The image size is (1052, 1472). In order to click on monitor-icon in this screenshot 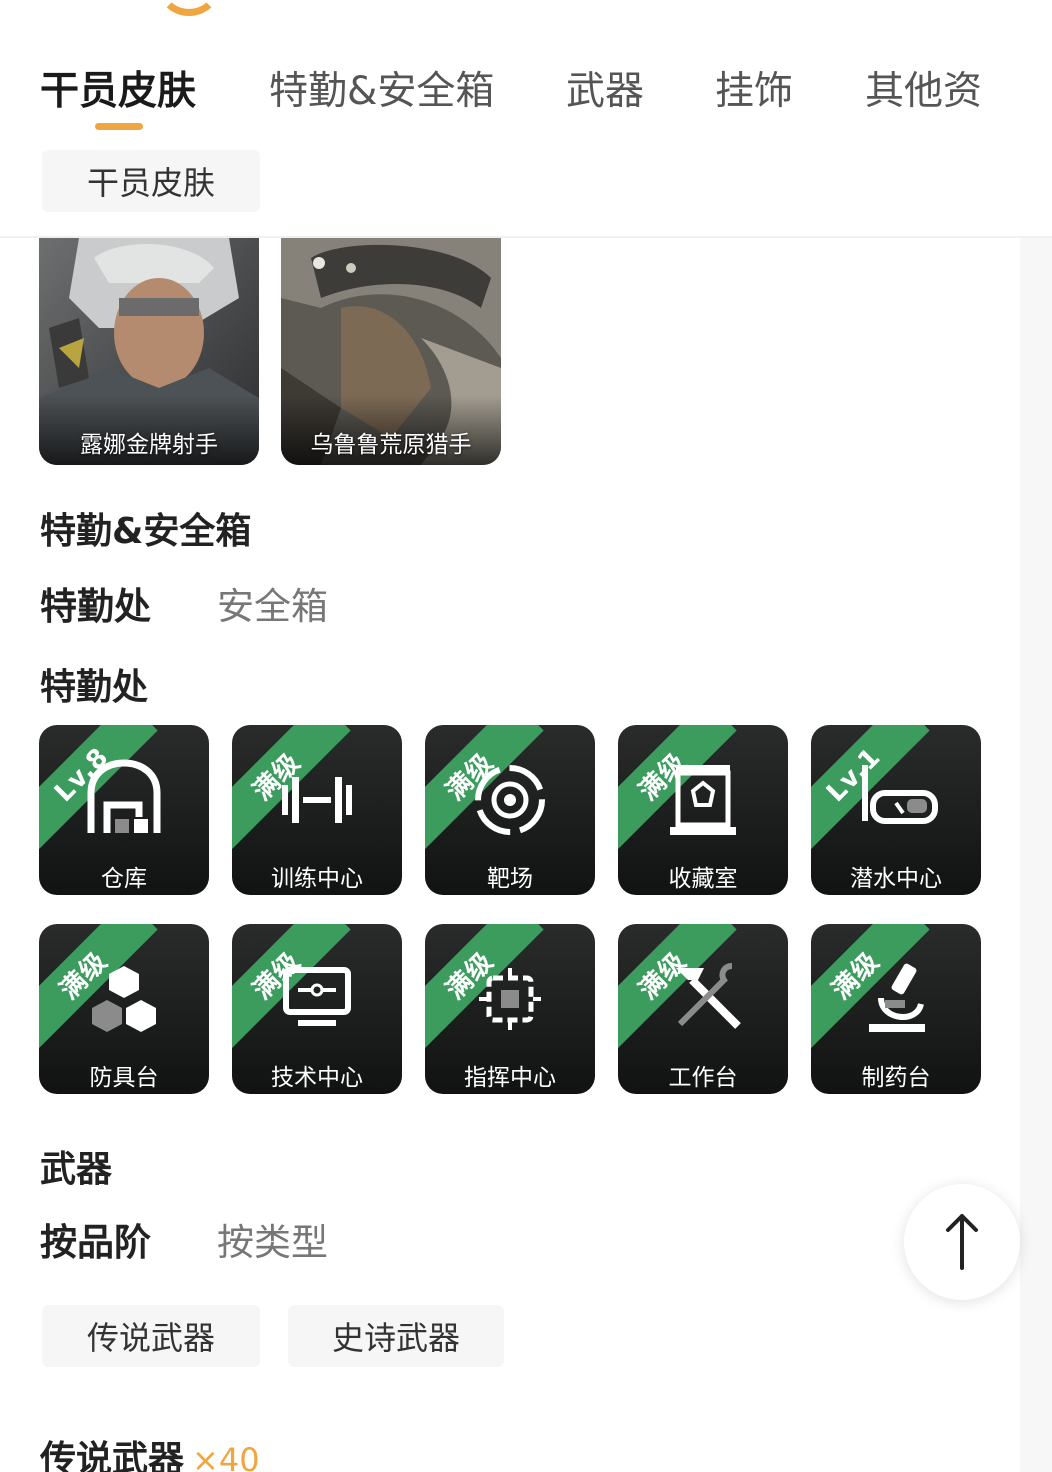, I will do `click(317, 996)`.